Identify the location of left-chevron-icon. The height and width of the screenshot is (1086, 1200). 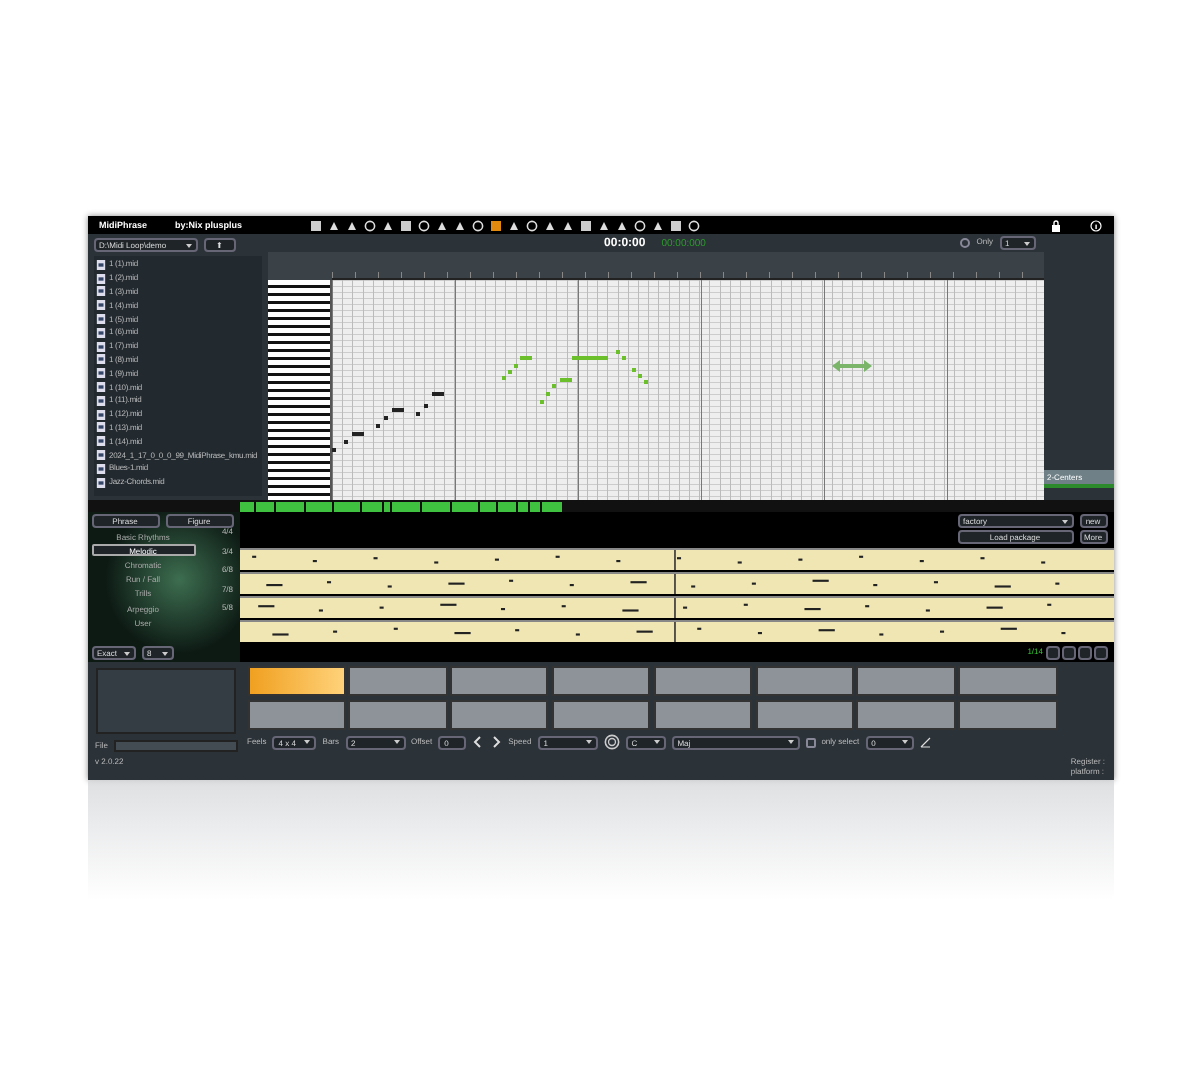
(478, 742).